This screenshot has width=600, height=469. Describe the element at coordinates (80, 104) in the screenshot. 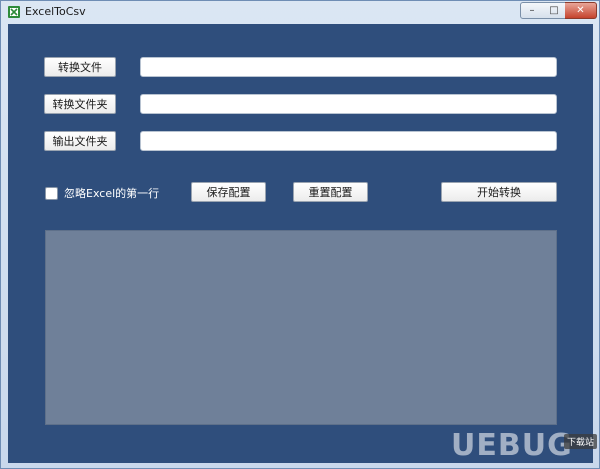

I see `convert-folder-button: 转换文件夹` at that location.